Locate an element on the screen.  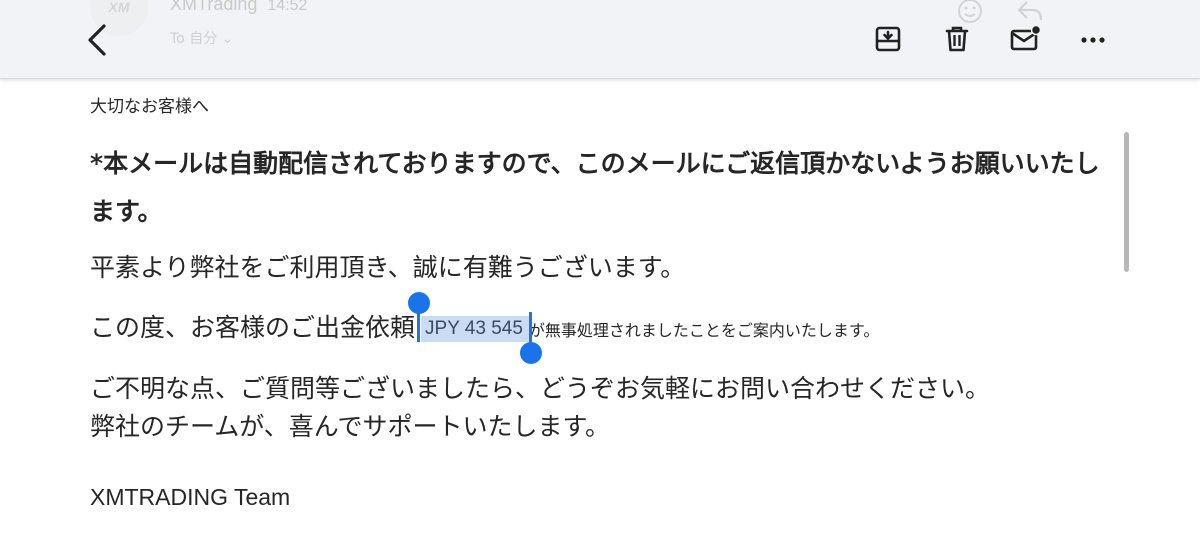
more-icon is located at coordinates (1093, 39).